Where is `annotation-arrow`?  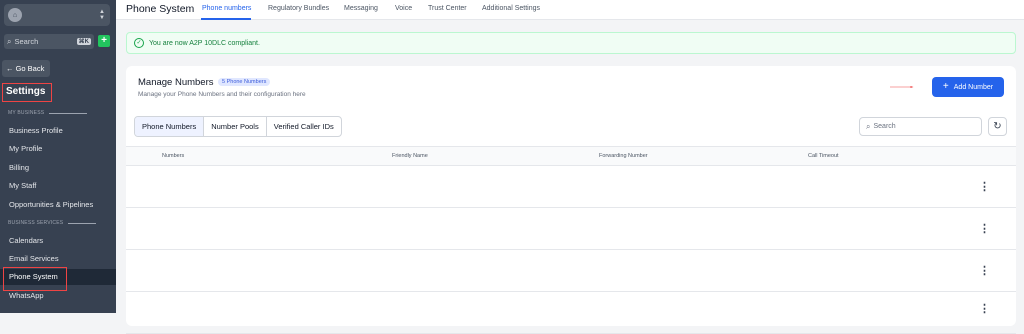
annotation-arrow is located at coordinates (902, 87).